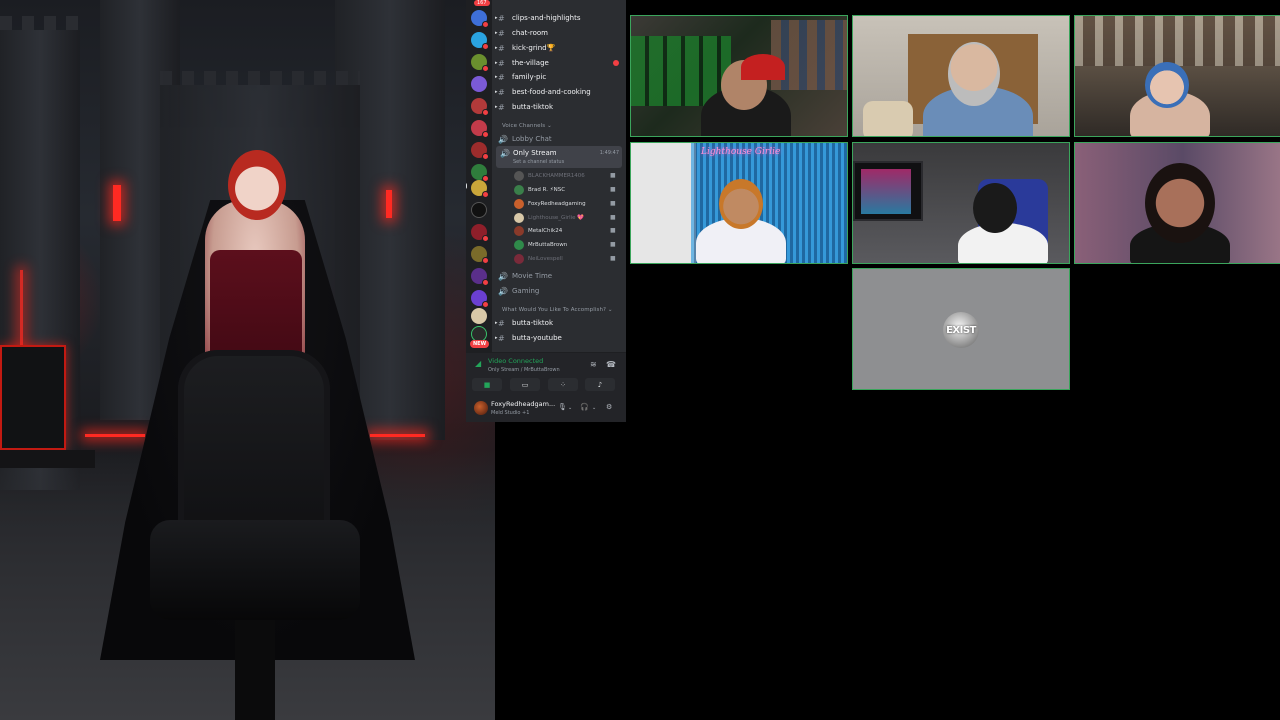  I want to click on voice-member: BLACKHAMMER1406 ■, so click(565, 175).